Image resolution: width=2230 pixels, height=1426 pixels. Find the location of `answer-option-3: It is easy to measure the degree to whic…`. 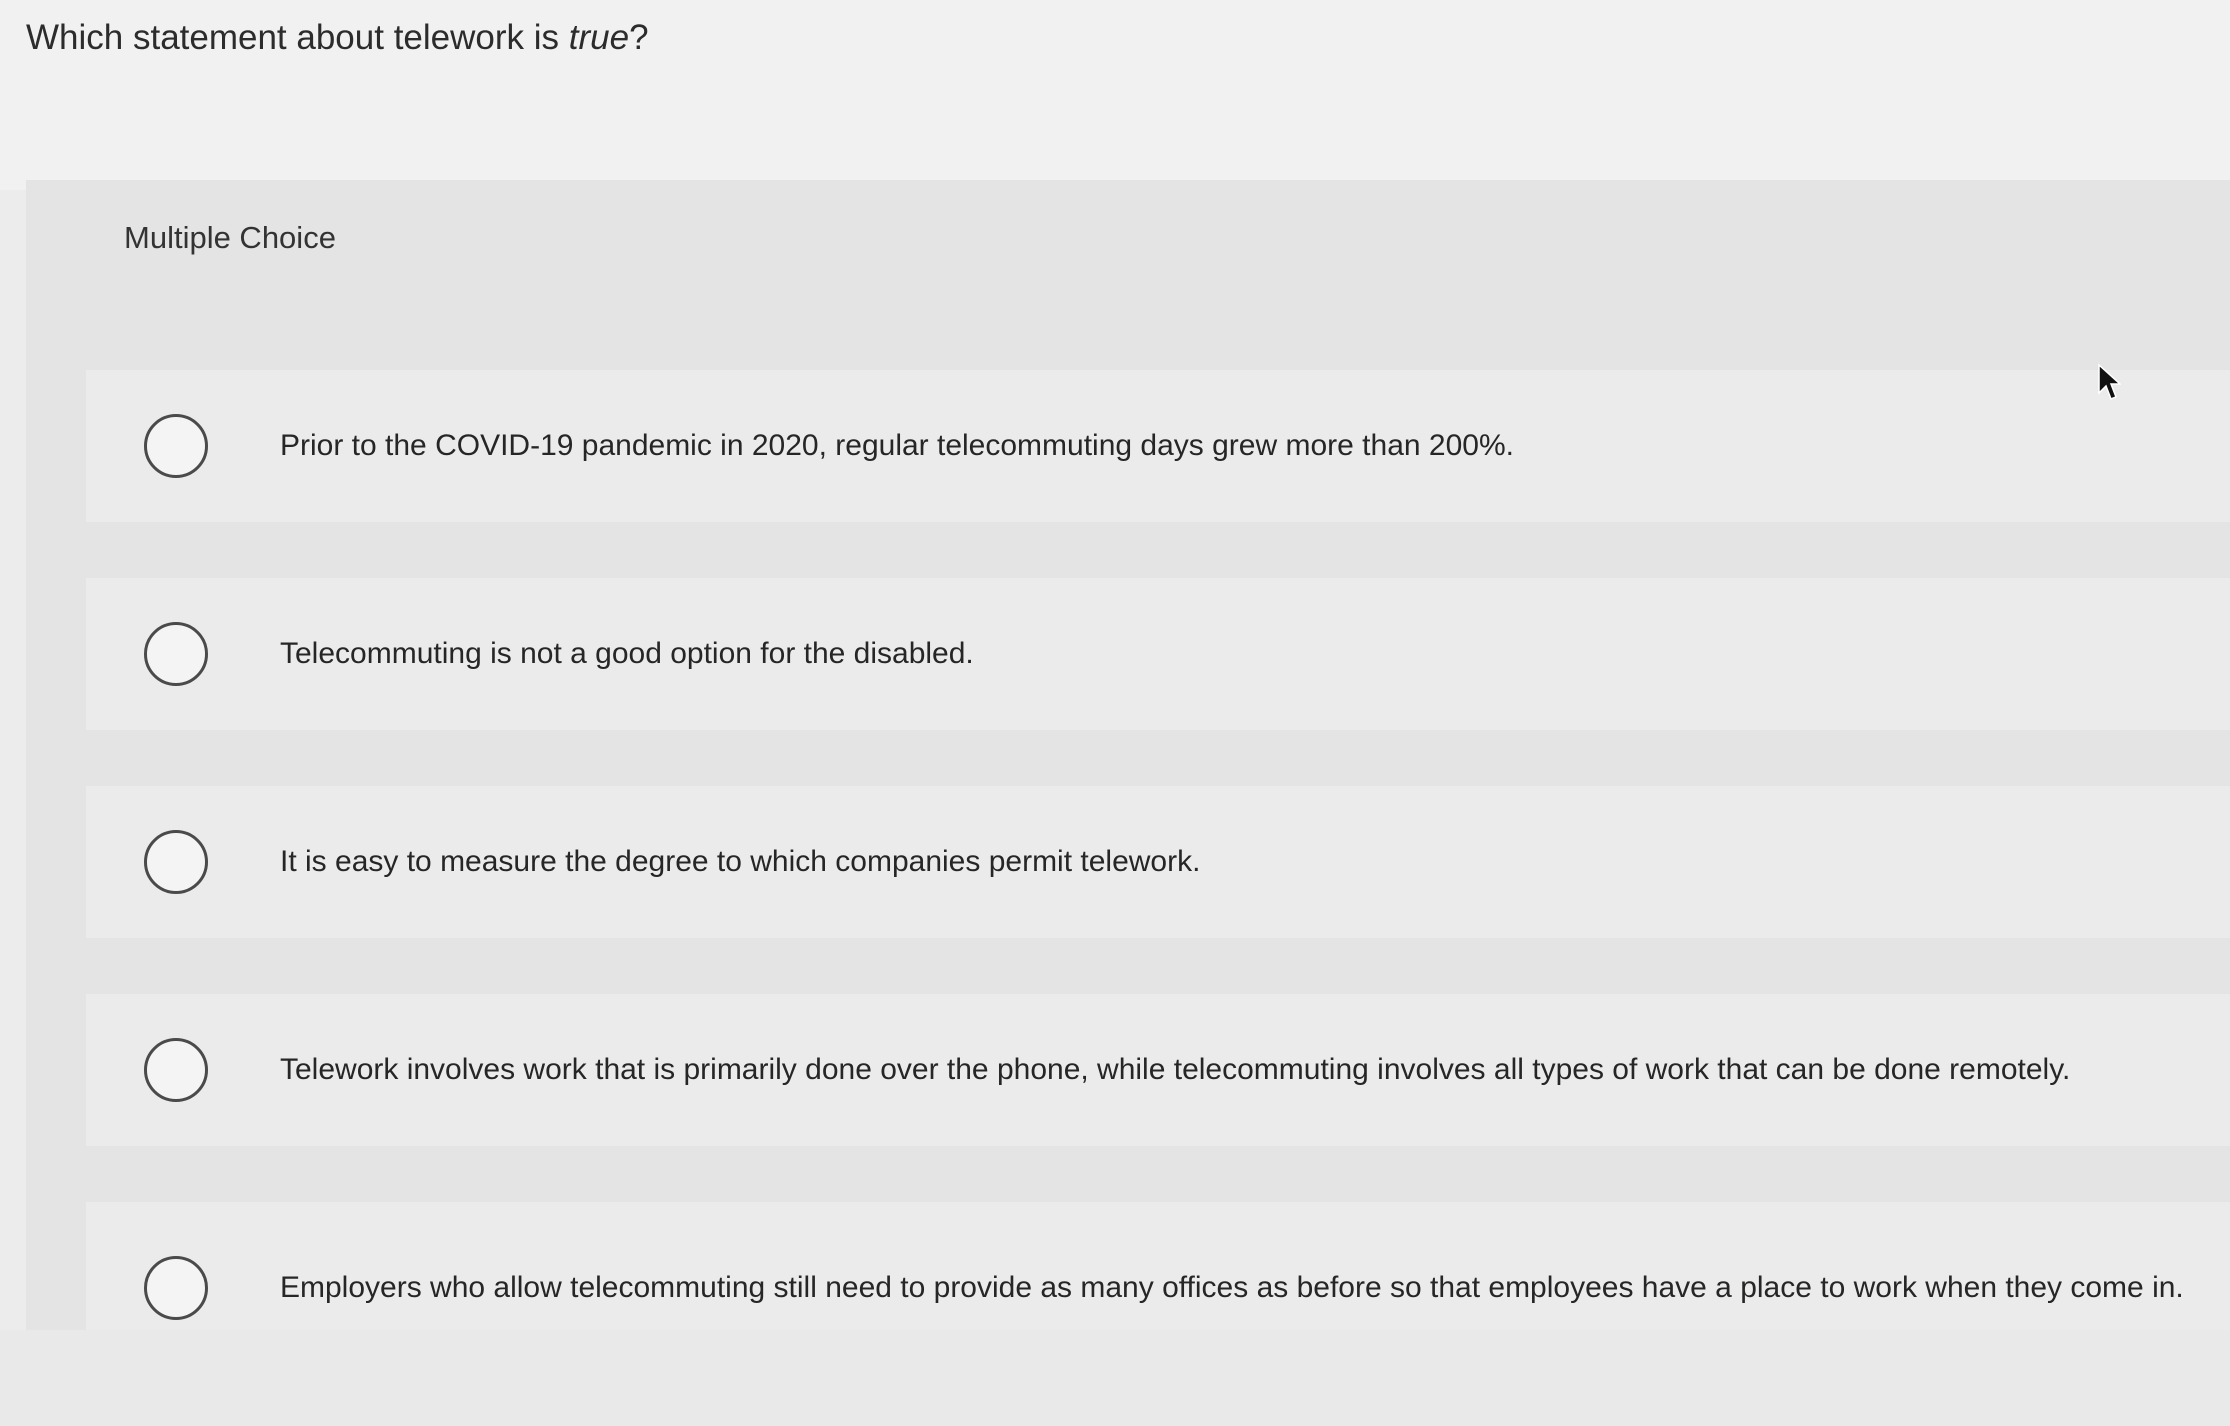

answer-option-3: It is easy to measure the degree to whic… is located at coordinates (1158, 862).